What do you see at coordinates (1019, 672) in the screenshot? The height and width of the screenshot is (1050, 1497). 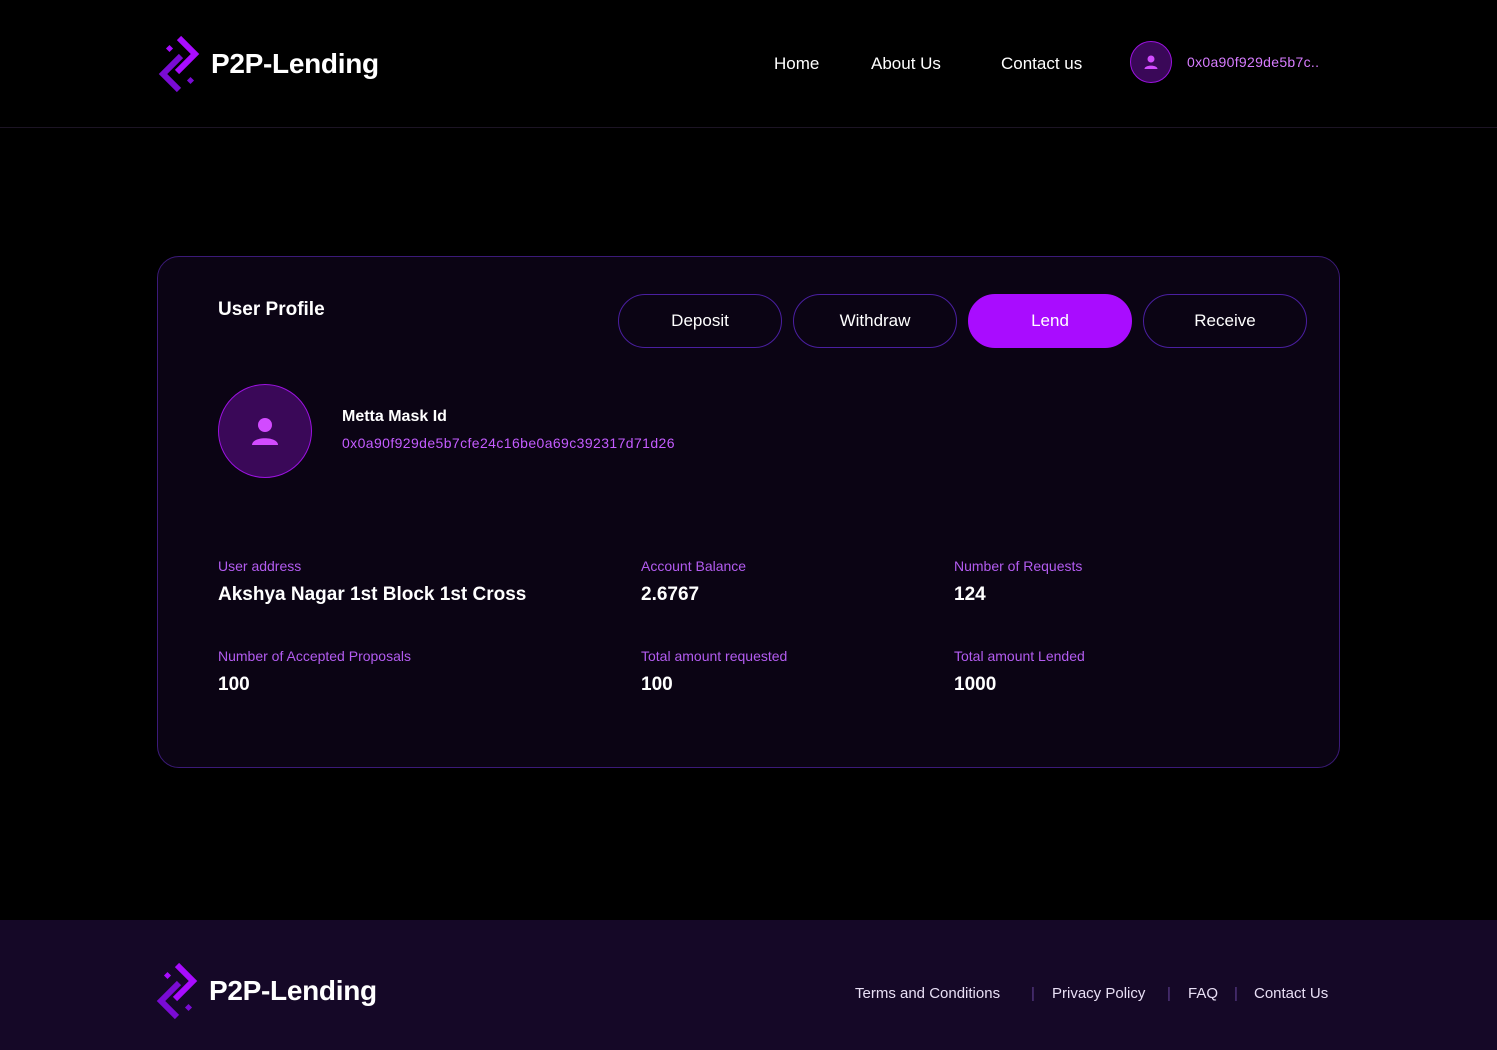 I see `stat-total-lended: Total amount Lended 1000` at bounding box center [1019, 672].